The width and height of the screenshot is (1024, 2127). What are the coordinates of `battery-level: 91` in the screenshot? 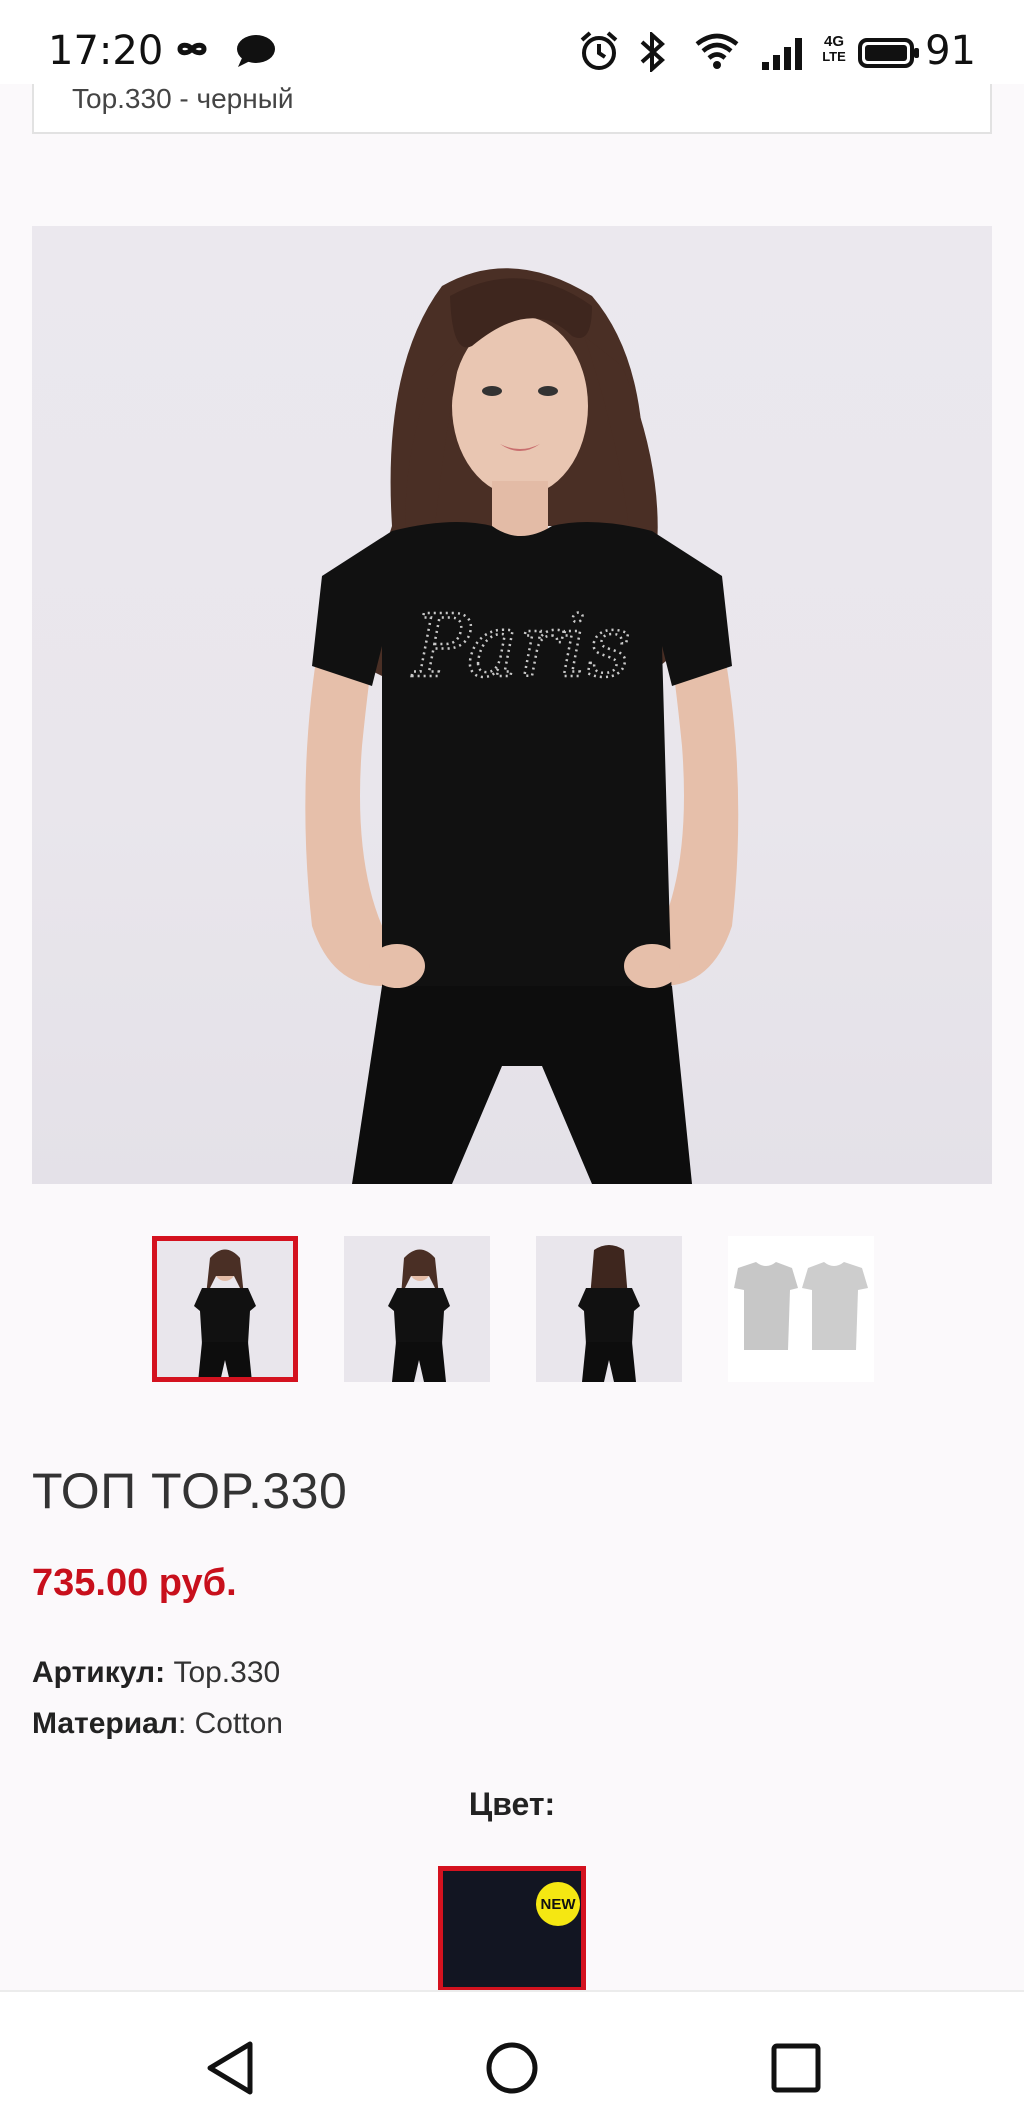 It's located at (950, 51).